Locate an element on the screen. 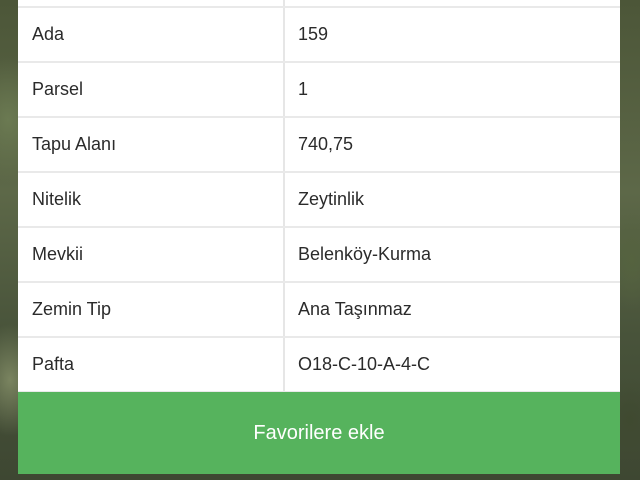 This screenshot has width=640, height=480. row-label is located at coordinates (150, 3).